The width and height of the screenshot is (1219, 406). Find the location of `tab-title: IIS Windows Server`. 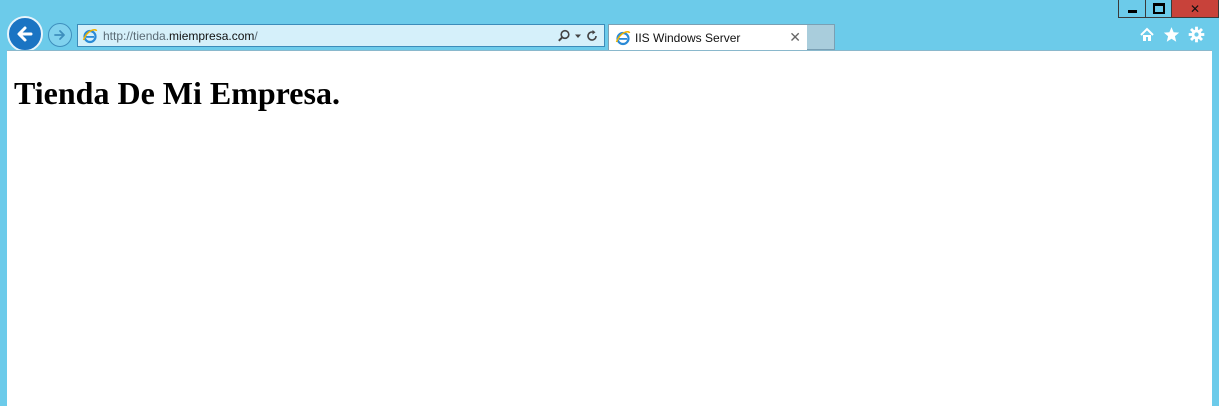

tab-title: IIS Windows Server is located at coordinates (688, 38).